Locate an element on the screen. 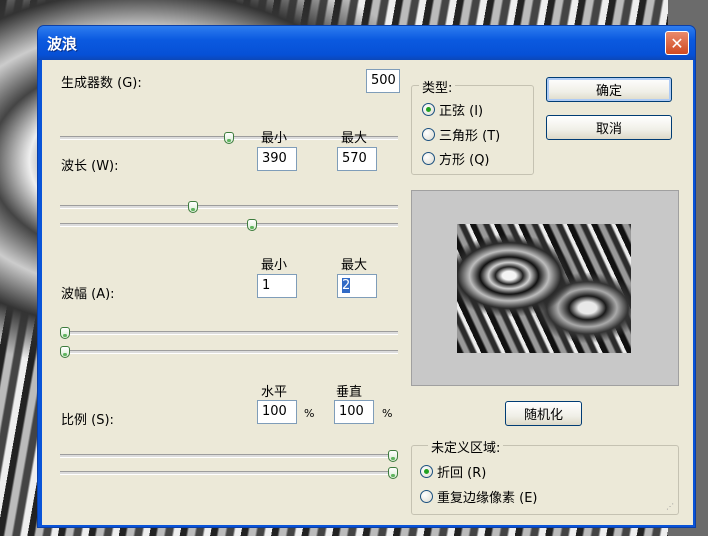 This screenshot has width=708, height=536. ok-button-label: 确定 is located at coordinates (608, 91).